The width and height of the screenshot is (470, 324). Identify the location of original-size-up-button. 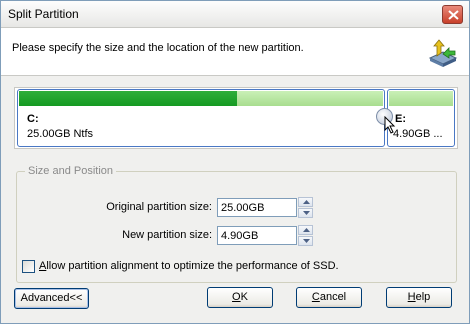
(305, 202).